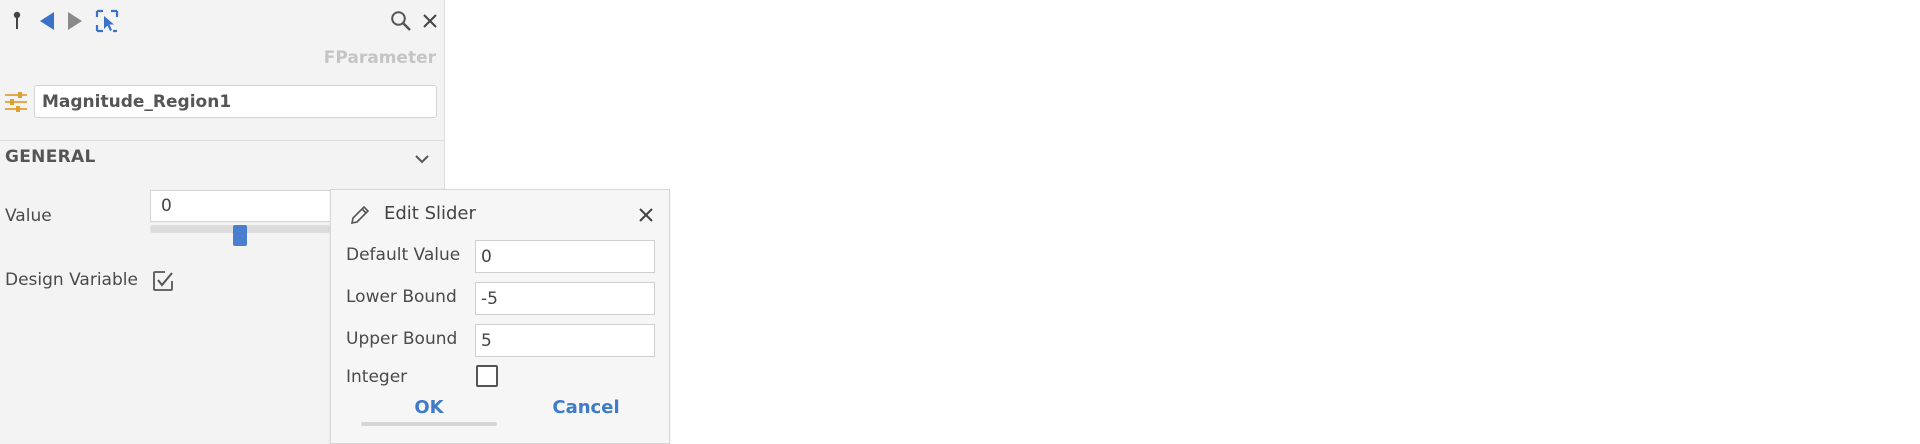 This screenshot has height=444, width=1920. I want to click on pencil-icon, so click(360, 215).